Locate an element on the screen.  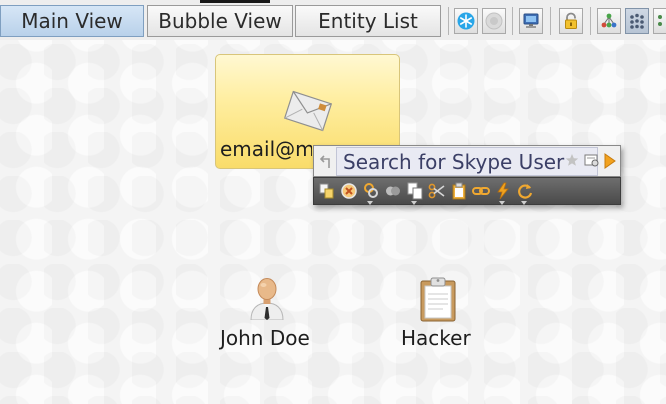
computer-button is located at coordinates (531, 21).